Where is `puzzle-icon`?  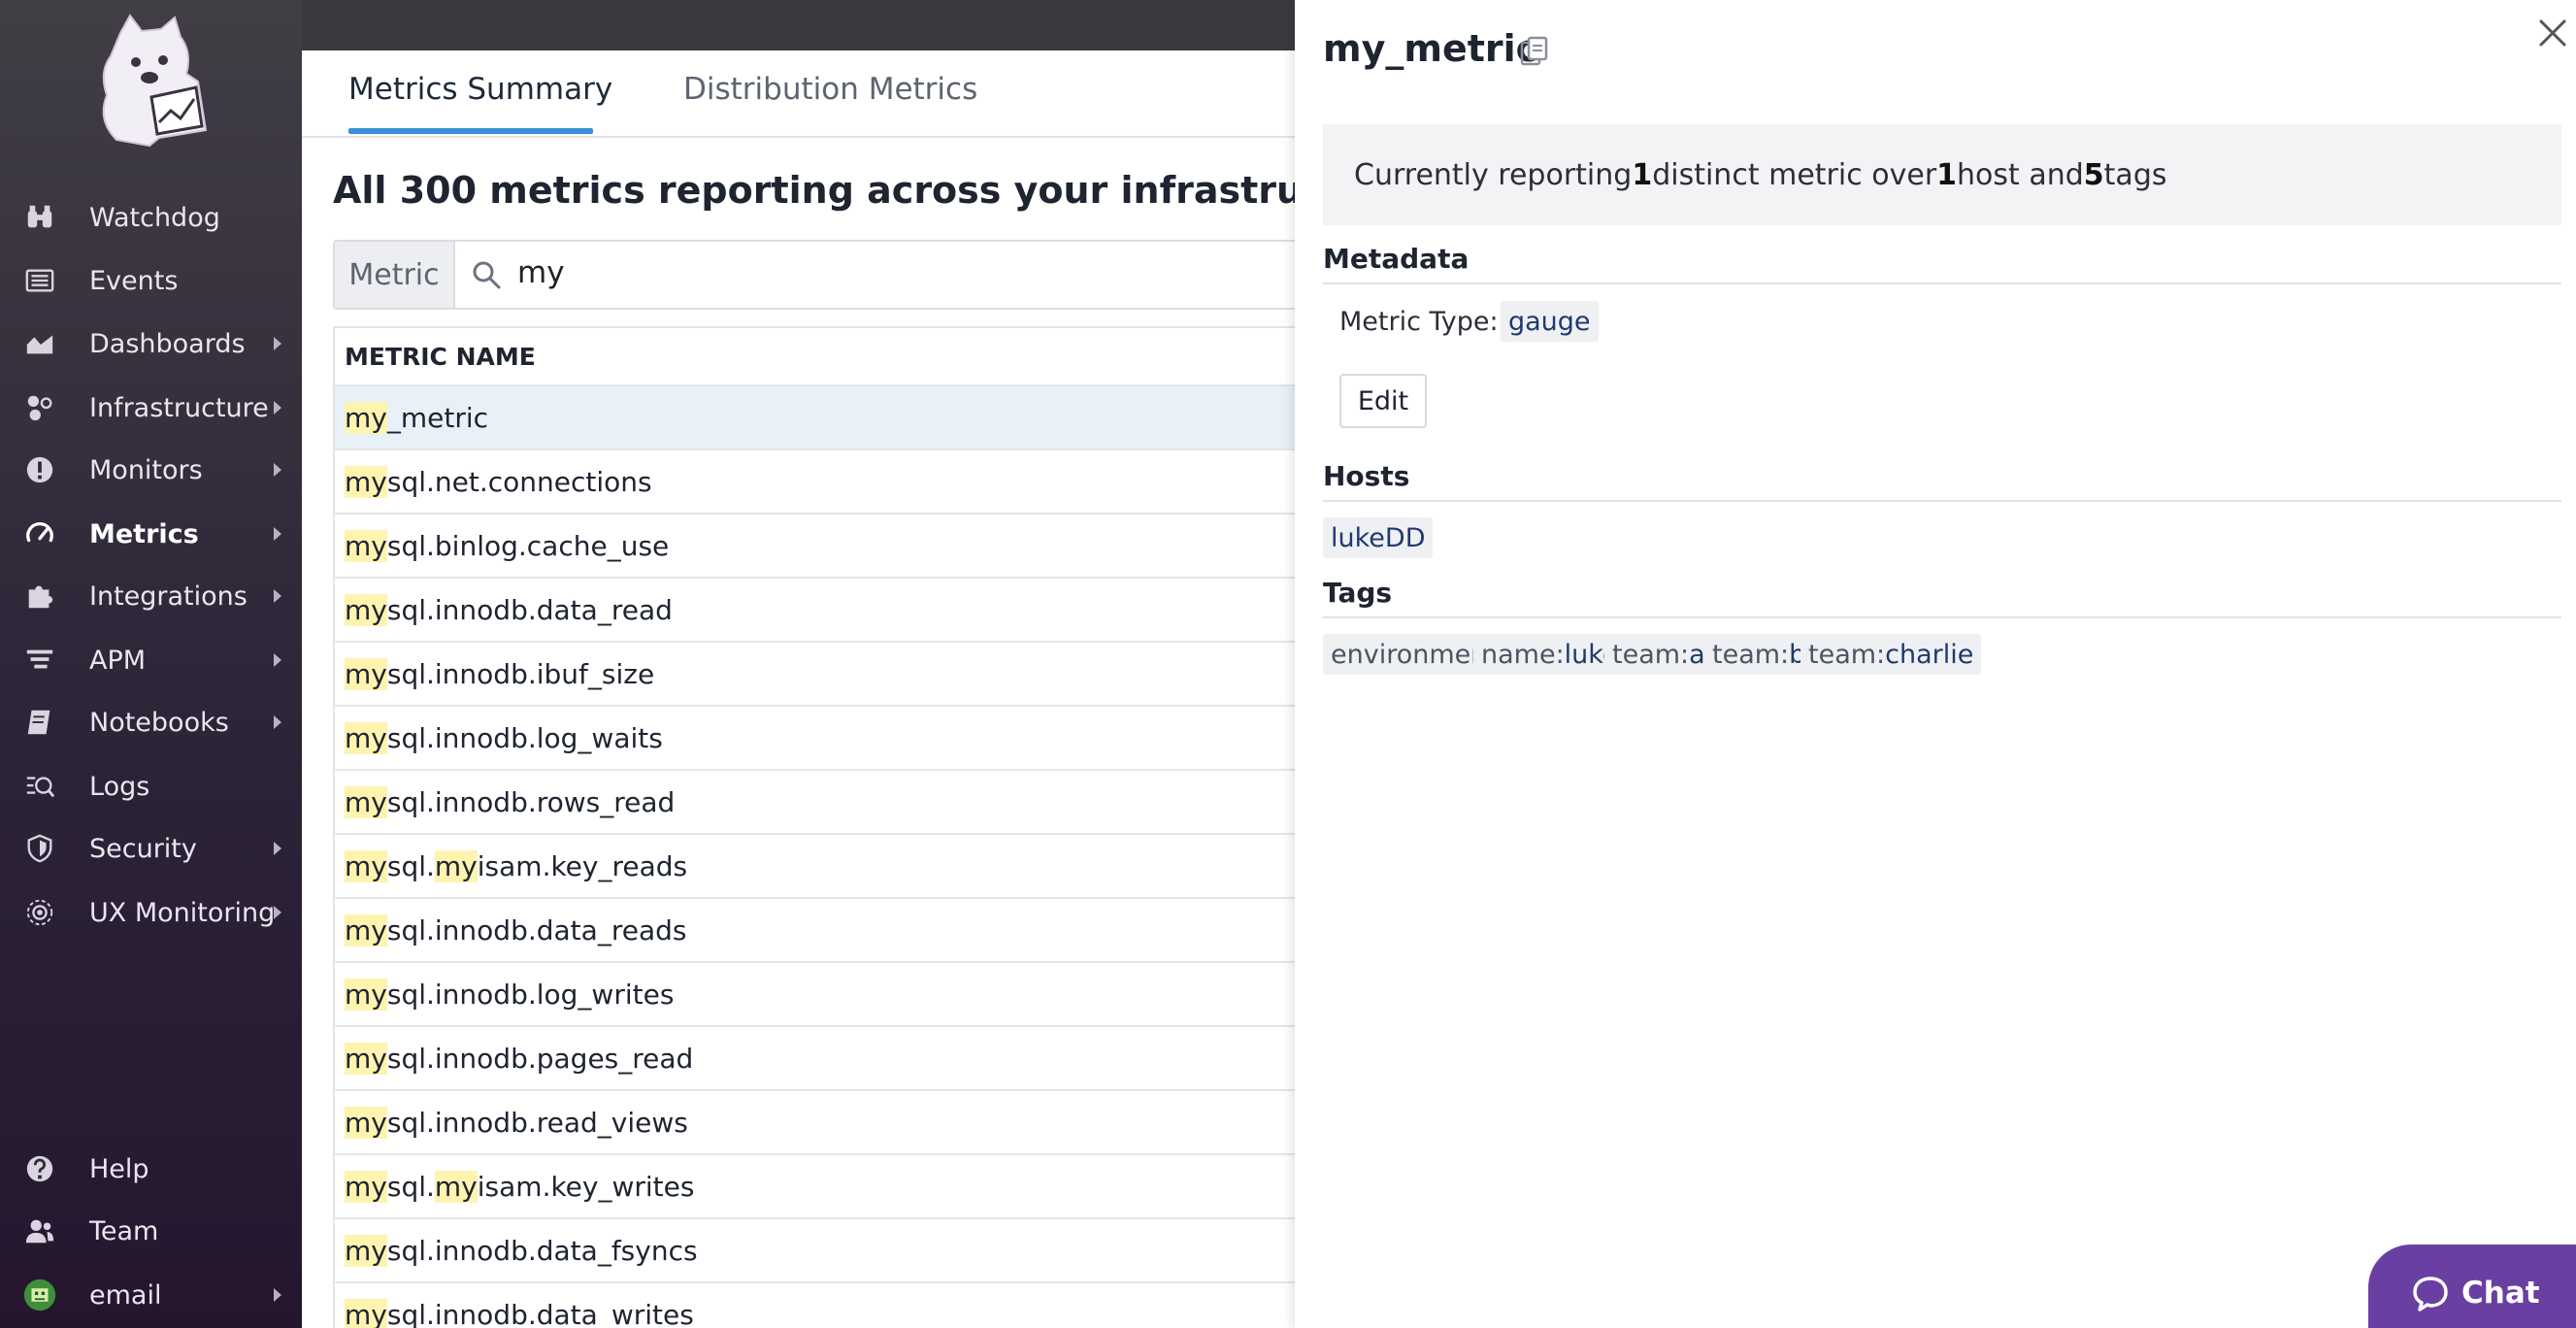
puzzle-icon is located at coordinates (39, 596).